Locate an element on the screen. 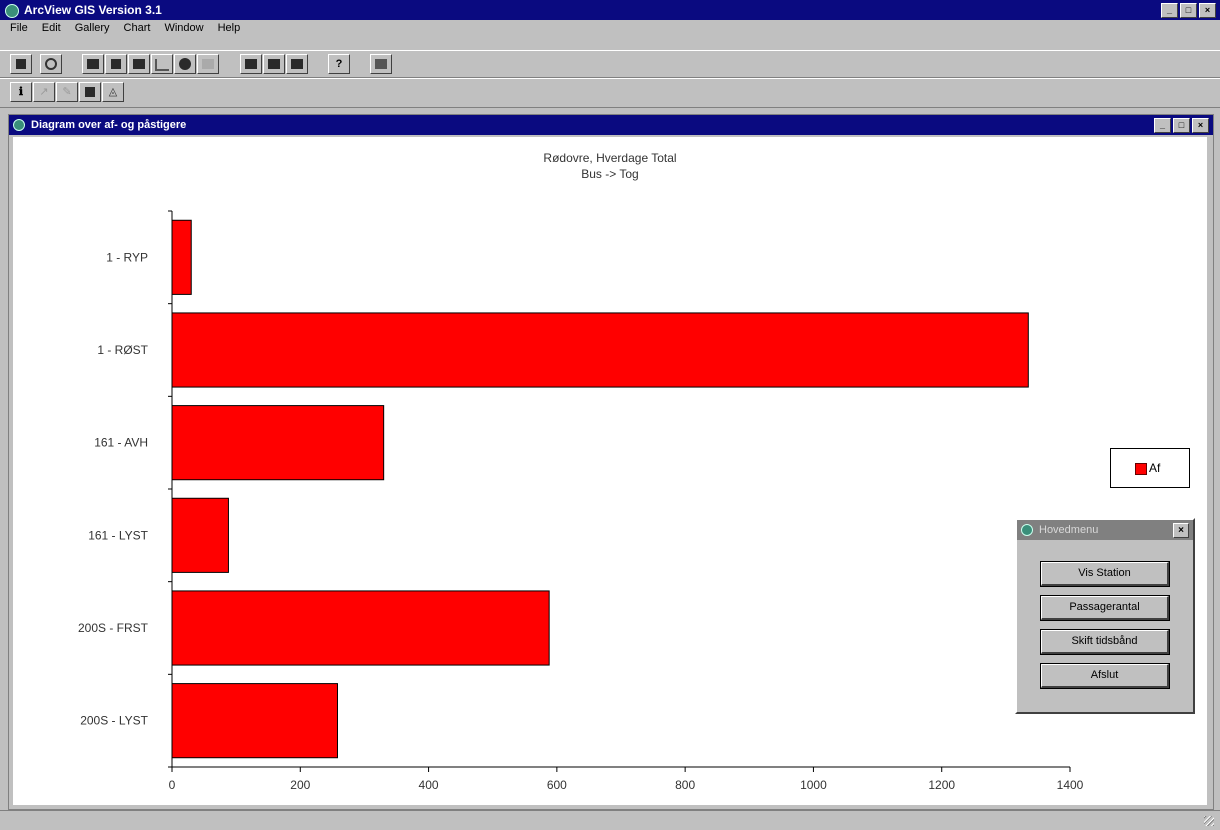 The image size is (1220, 830). save-icon is located at coordinates (21, 64).